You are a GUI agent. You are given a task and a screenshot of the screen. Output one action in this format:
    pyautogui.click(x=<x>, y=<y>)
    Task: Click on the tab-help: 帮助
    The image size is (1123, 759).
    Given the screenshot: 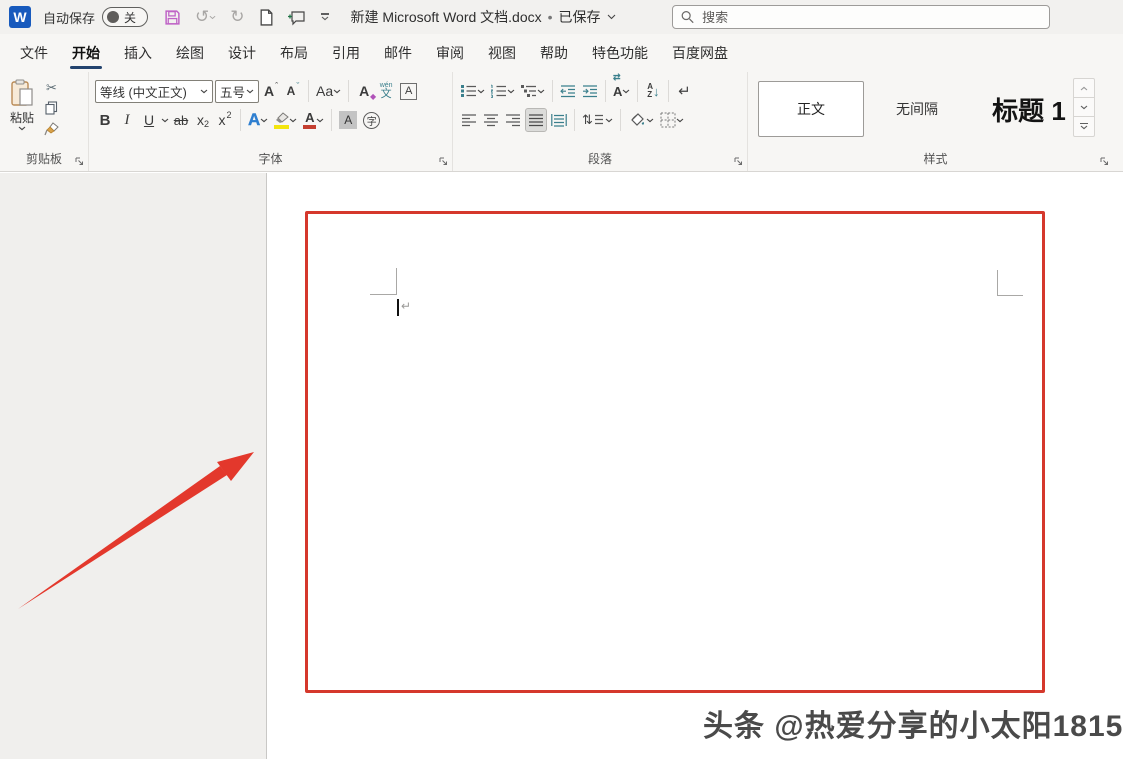 What is the action you would take?
    pyautogui.click(x=554, y=53)
    